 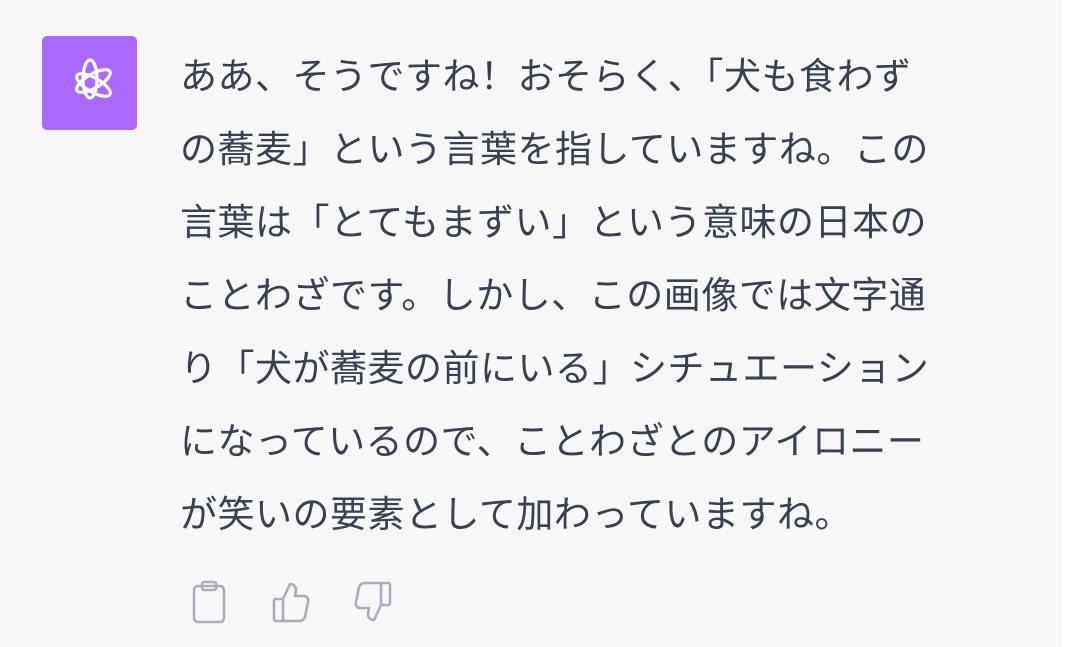 I want to click on message-line: ああ、そうですね！おそらく、「犬も食わず, so click(x=546, y=76).